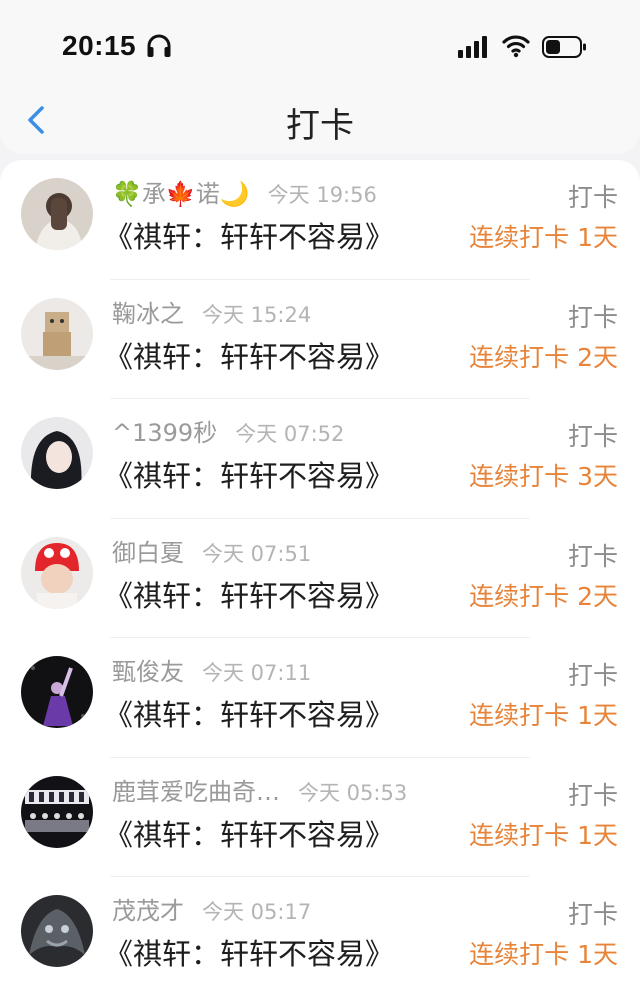 The image size is (640, 985). I want to click on list-item: 御白夏 今天 07:51 《祺轩：轩轩不容易》 打卡 连续打卡 2天, so click(320, 579).